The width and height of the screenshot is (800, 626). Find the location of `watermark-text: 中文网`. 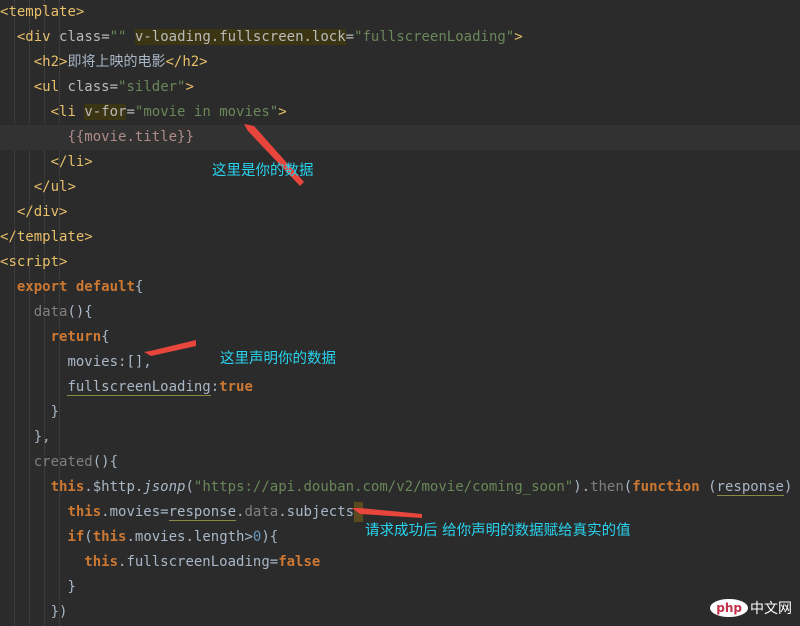

watermark-text: 中文网 is located at coordinates (771, 609).